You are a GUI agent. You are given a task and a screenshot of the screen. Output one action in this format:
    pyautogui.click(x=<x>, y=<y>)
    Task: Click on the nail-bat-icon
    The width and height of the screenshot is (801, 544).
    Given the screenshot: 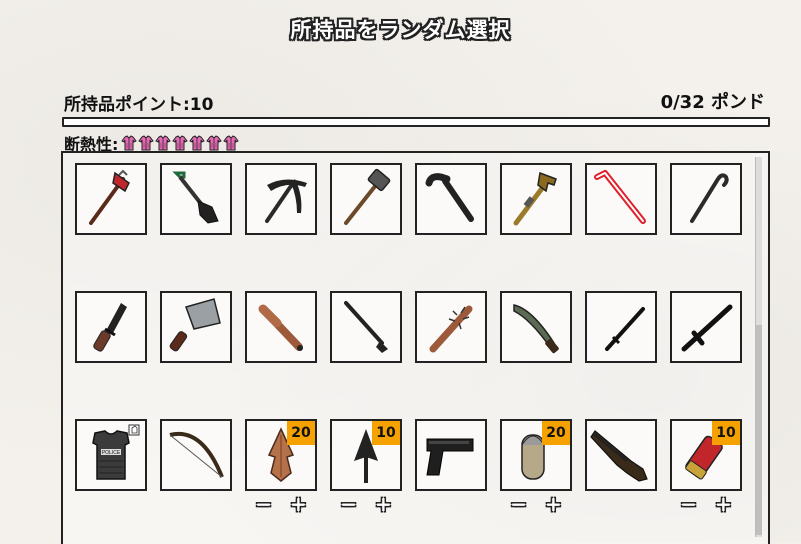 What is the action you would take?
    pyautogui.click(x=451, y=329)
    